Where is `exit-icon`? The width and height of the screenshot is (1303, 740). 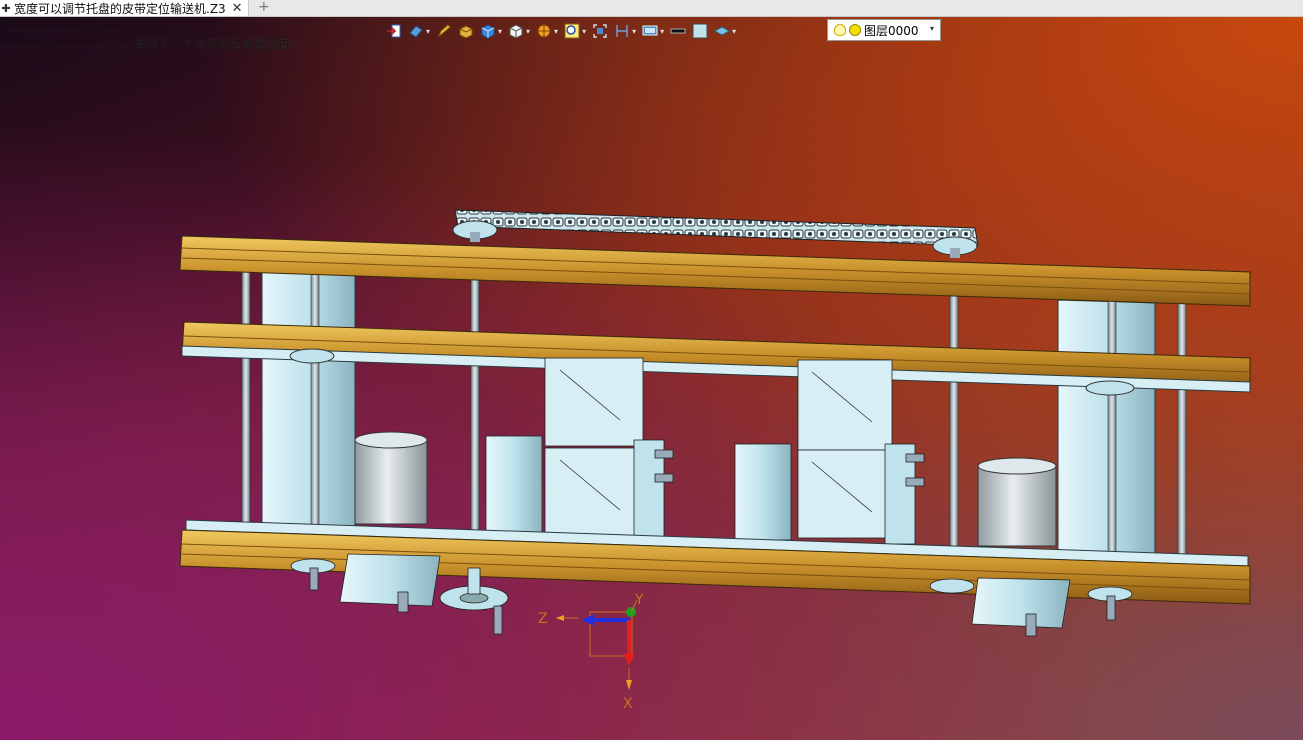
exit-icon is located at coordinates (394, 31).